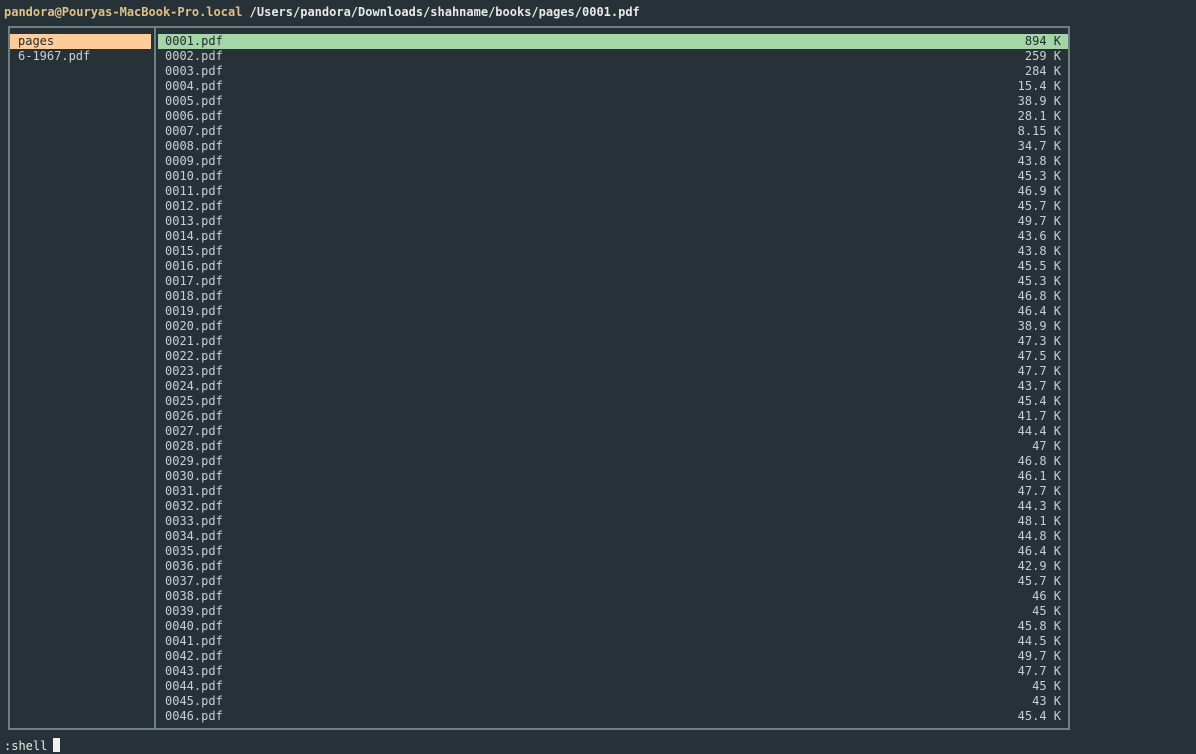  I want to click on file-size: 44.3 K, so click(1039, 506).